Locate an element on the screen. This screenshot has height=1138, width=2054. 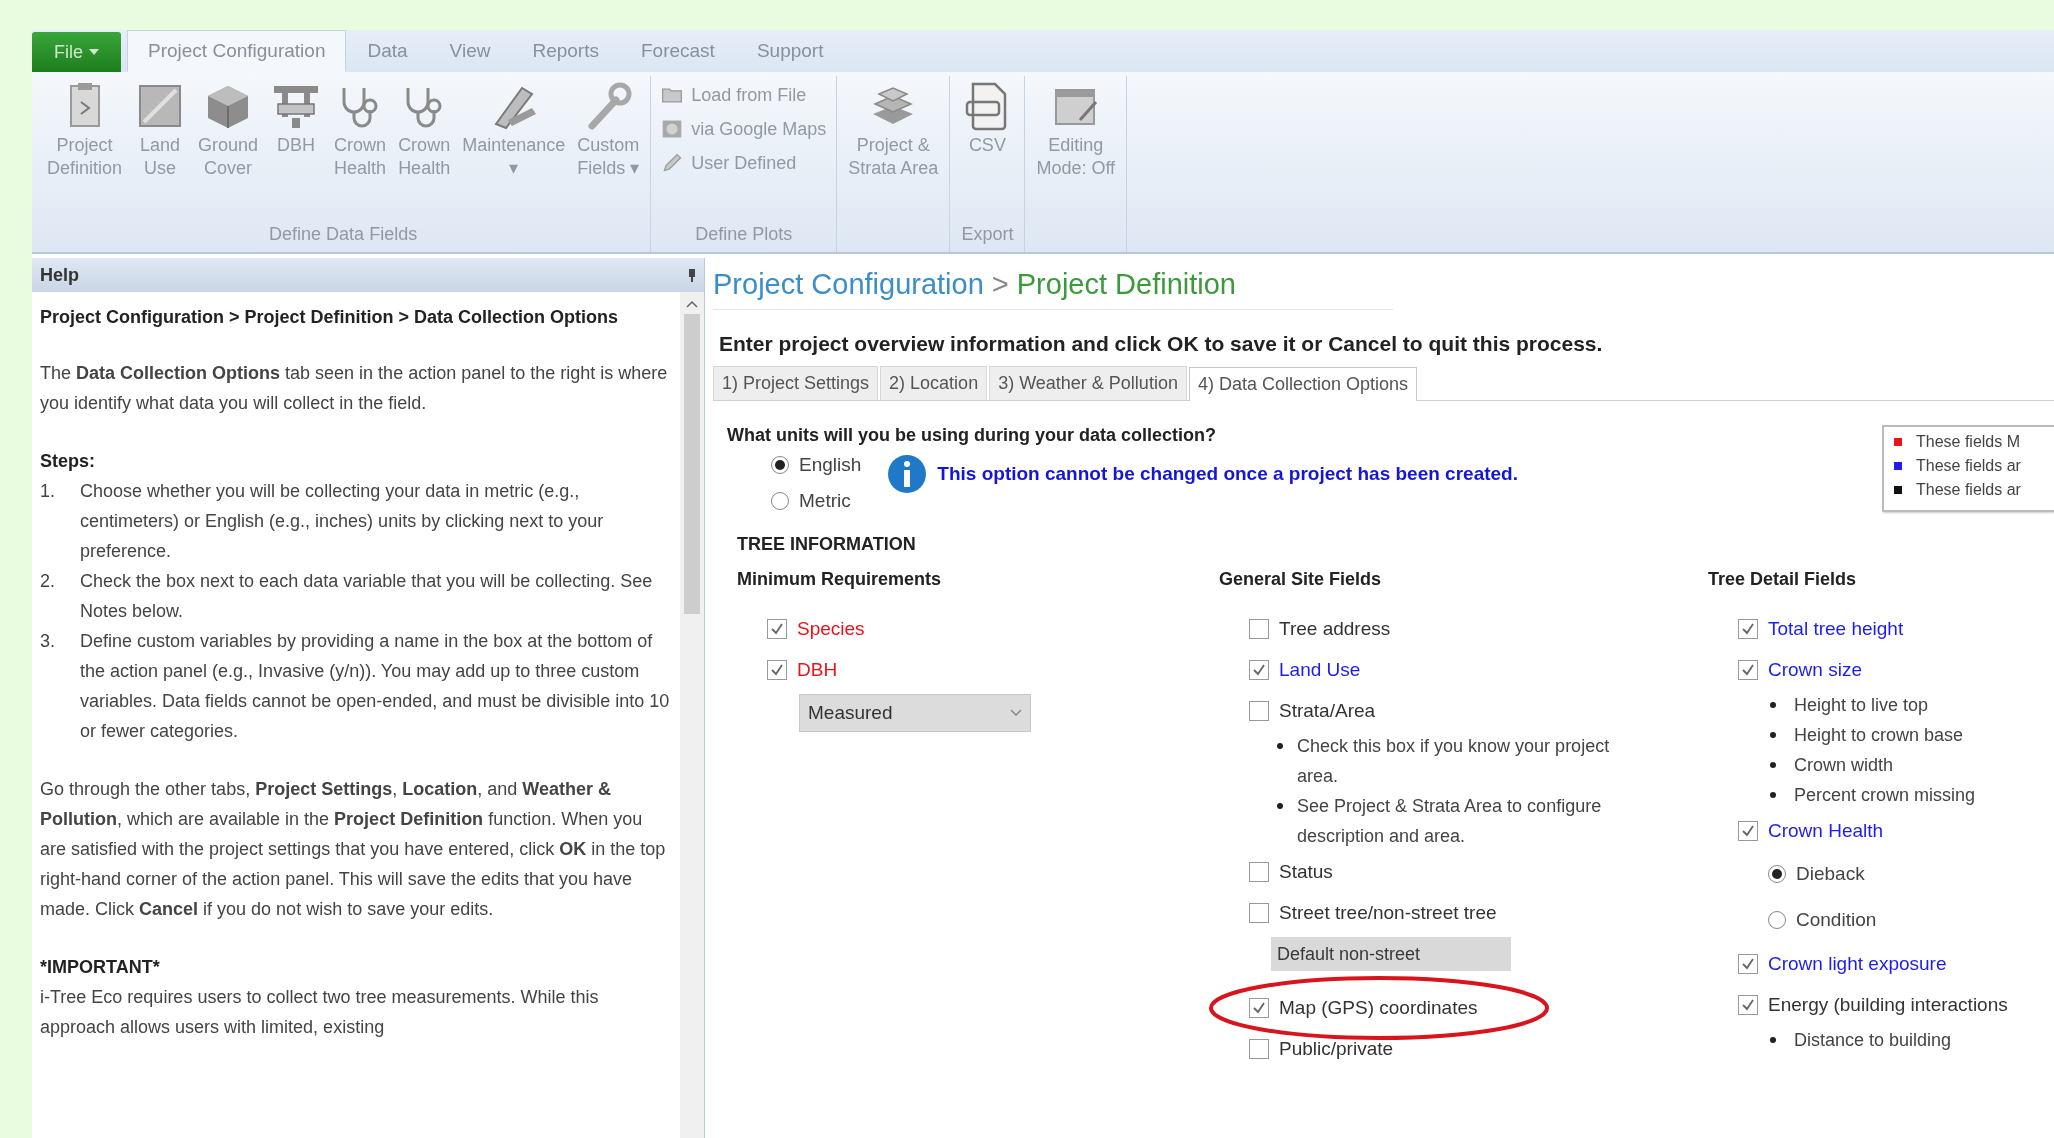
legend-text: These fields M is located at coordinates (1968, 442).